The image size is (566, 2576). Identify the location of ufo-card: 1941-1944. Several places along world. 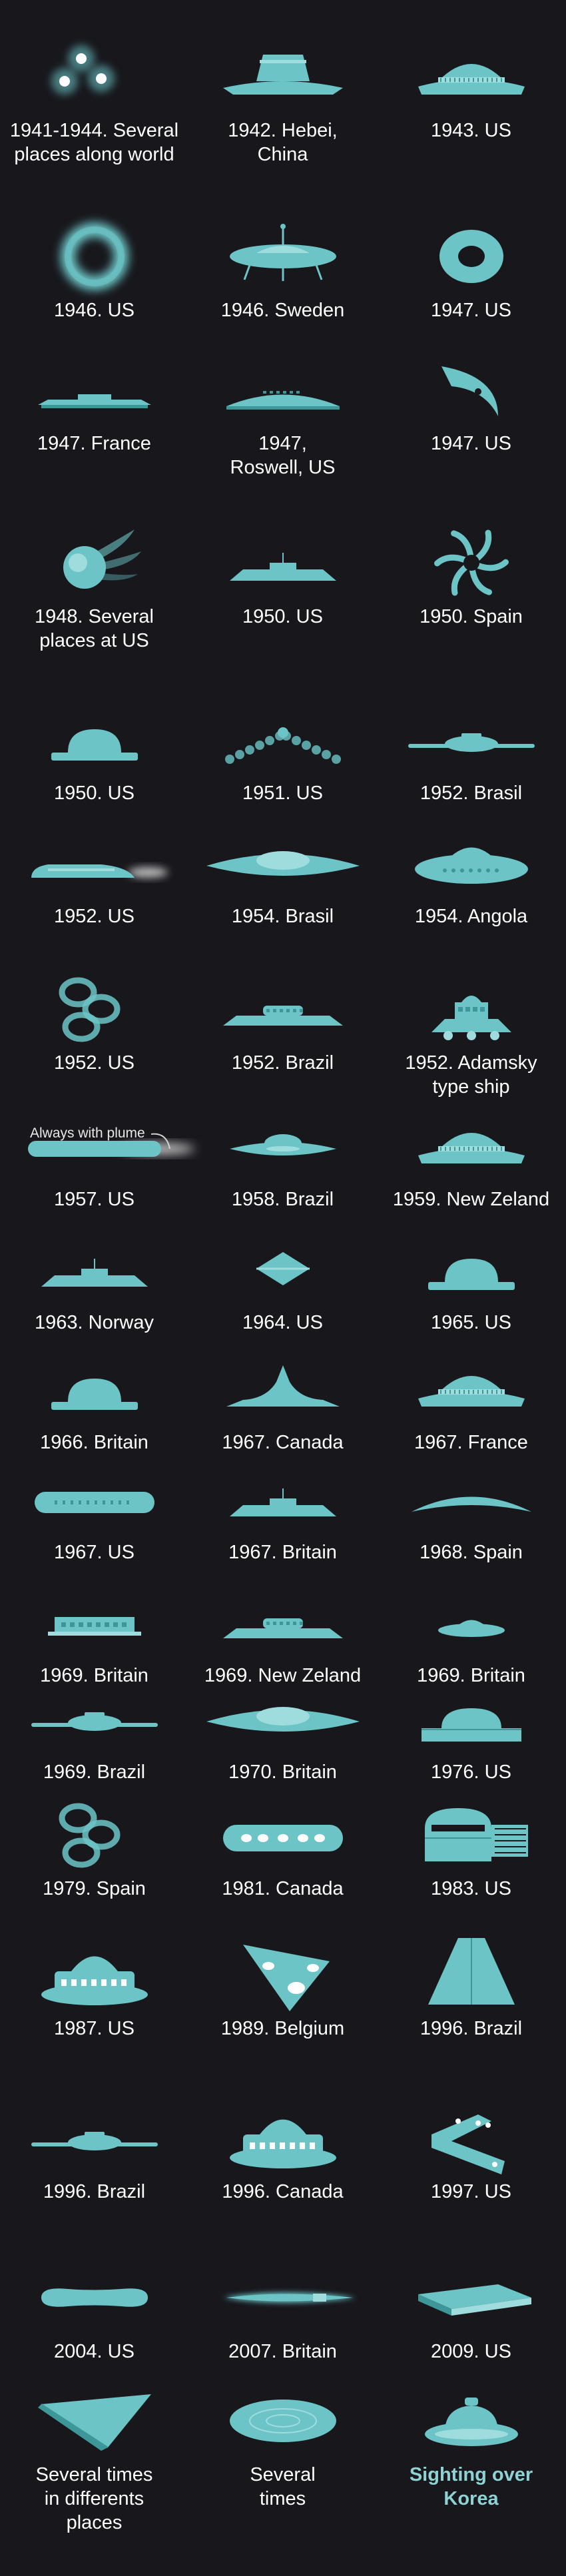
(94, 103).